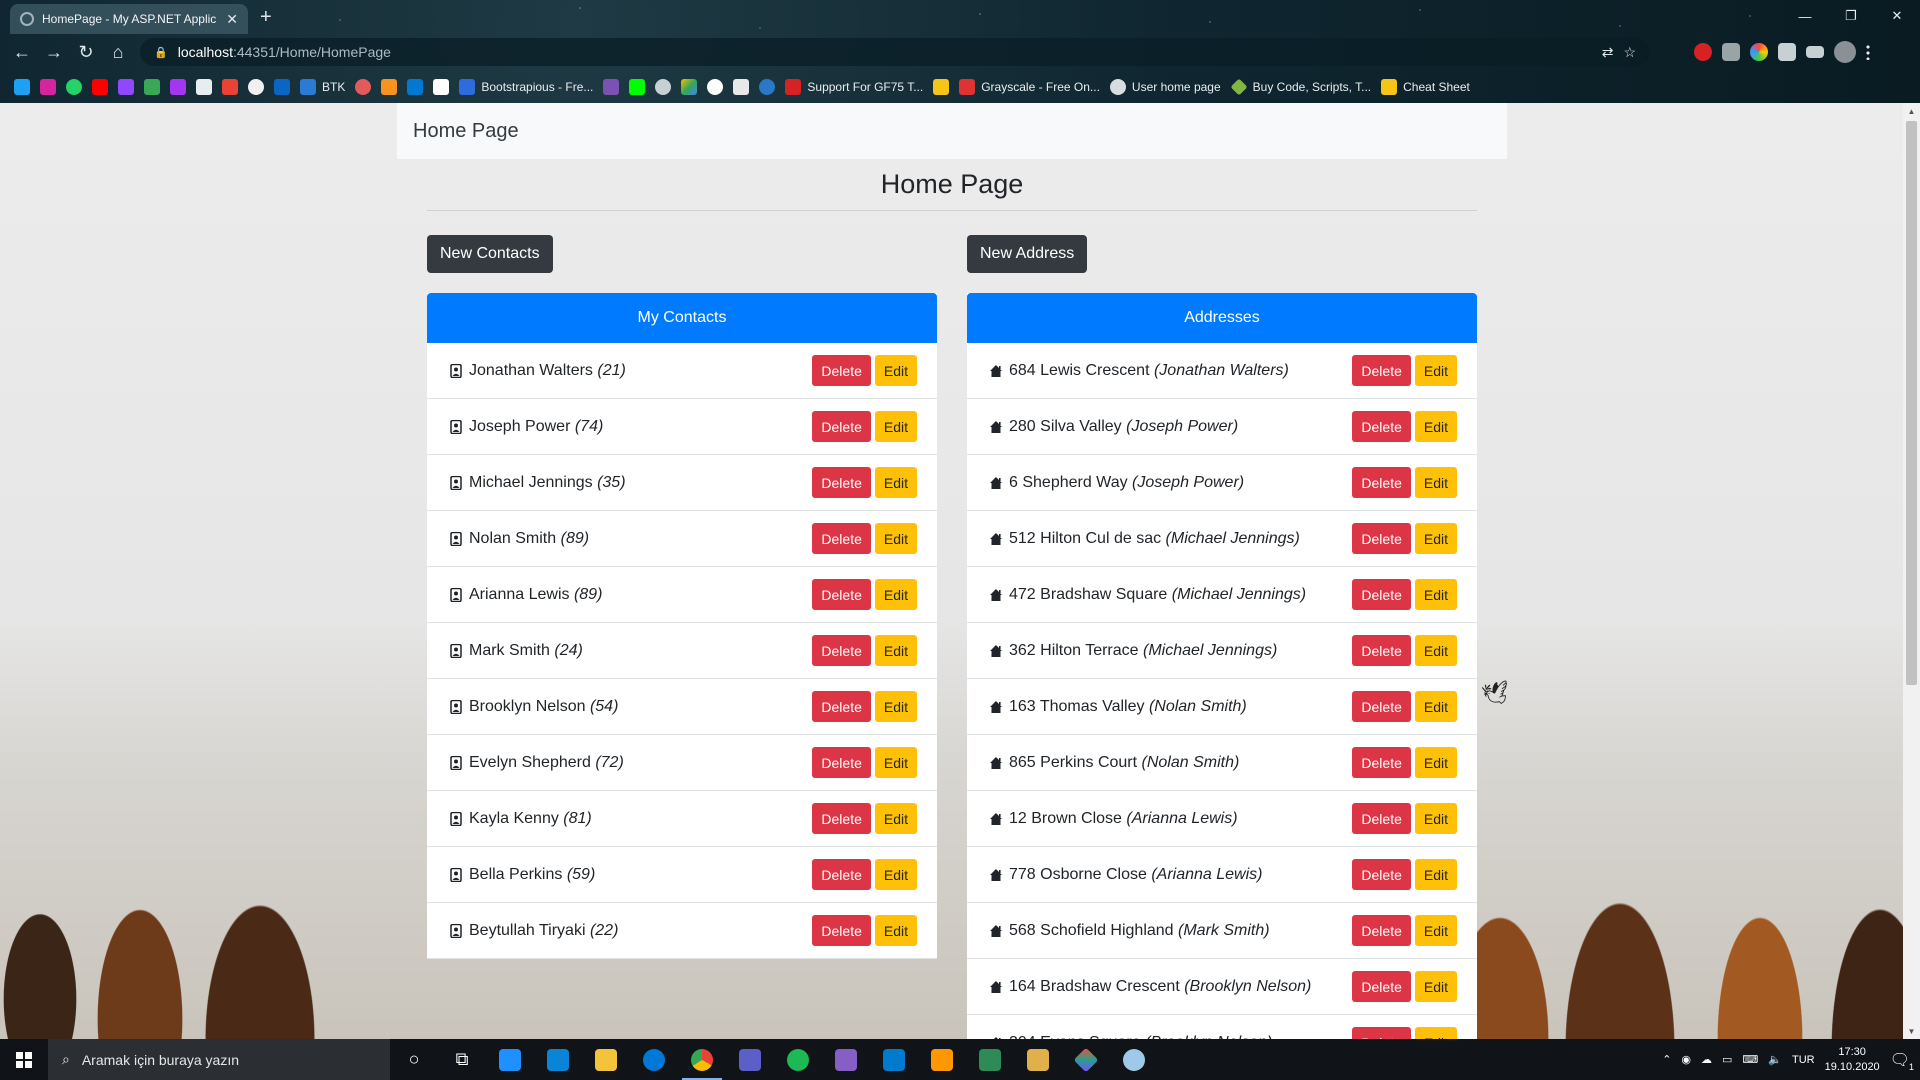 This screenshot has height=1080, width=1920. I want to click on mail-icon, so click(558, 1059).